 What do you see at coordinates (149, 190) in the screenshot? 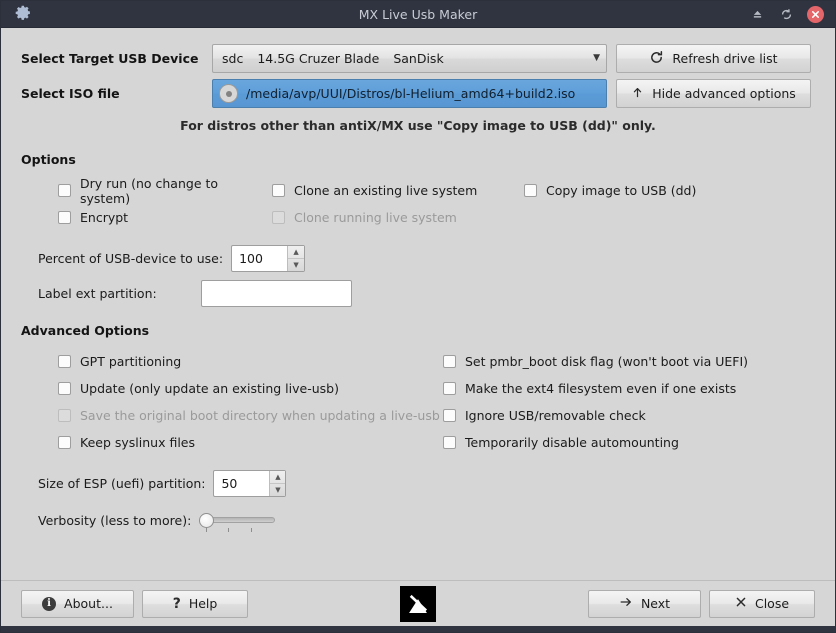
I see `checkbox-label: Dry run (no change to system)` at bounding box center [149, 190].